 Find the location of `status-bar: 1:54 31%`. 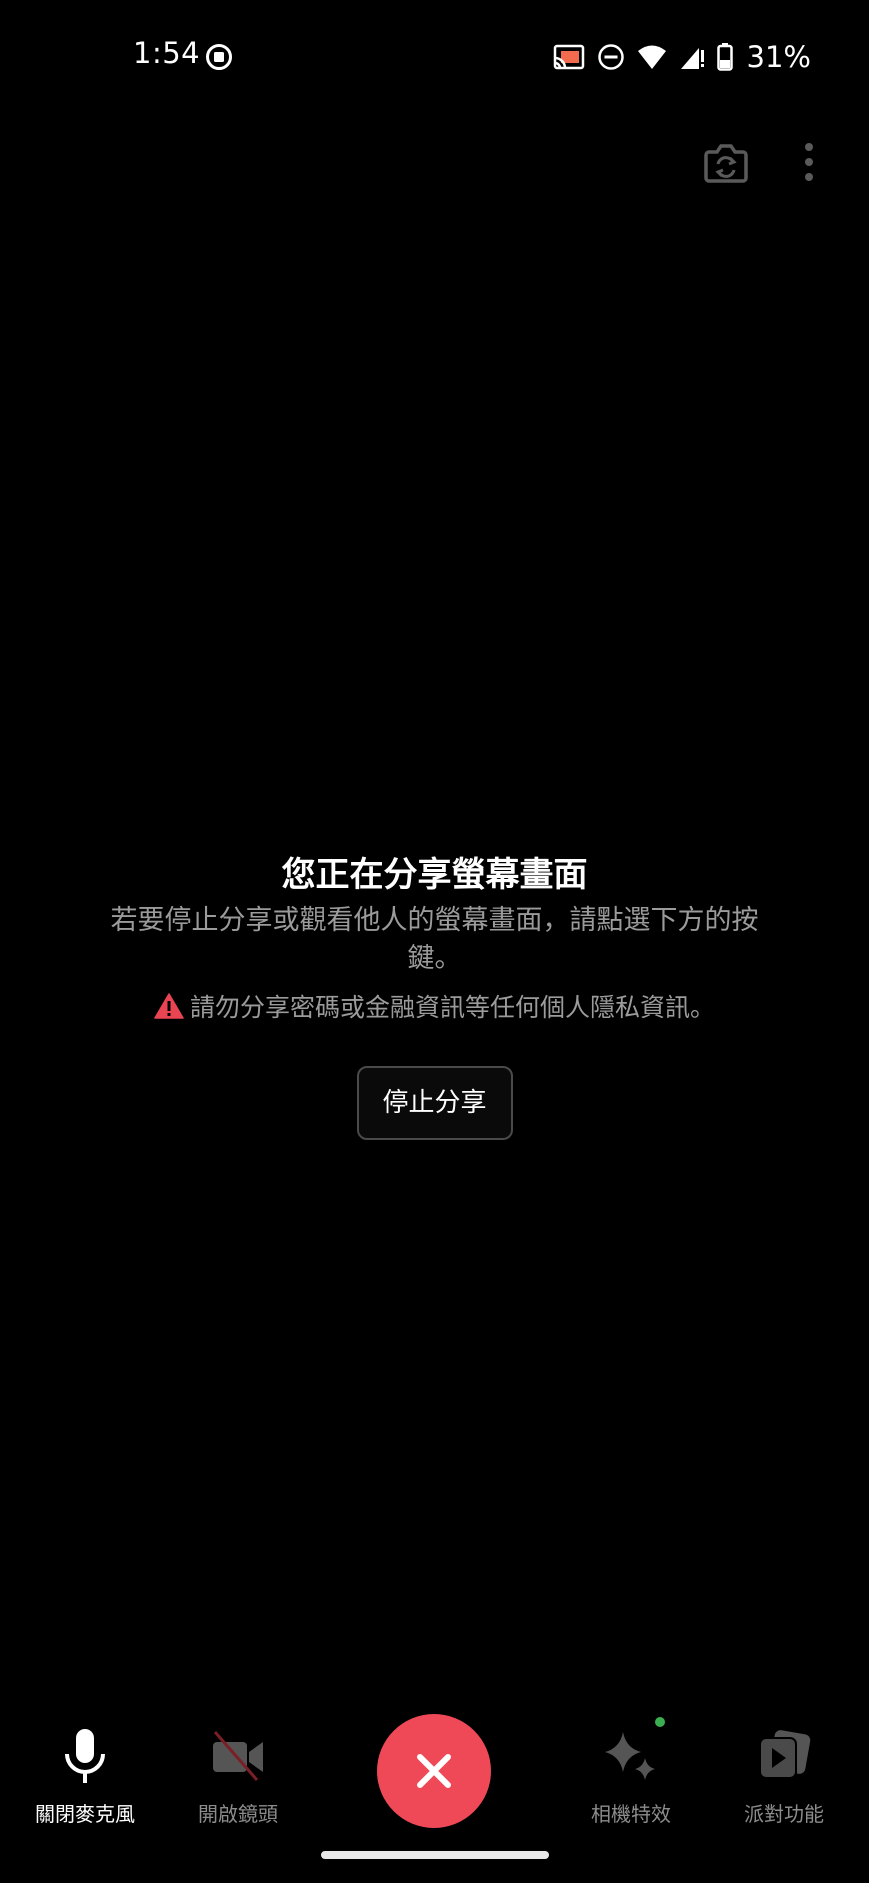

status-bar: 1:54 31% is located at coordinates (434, 56).